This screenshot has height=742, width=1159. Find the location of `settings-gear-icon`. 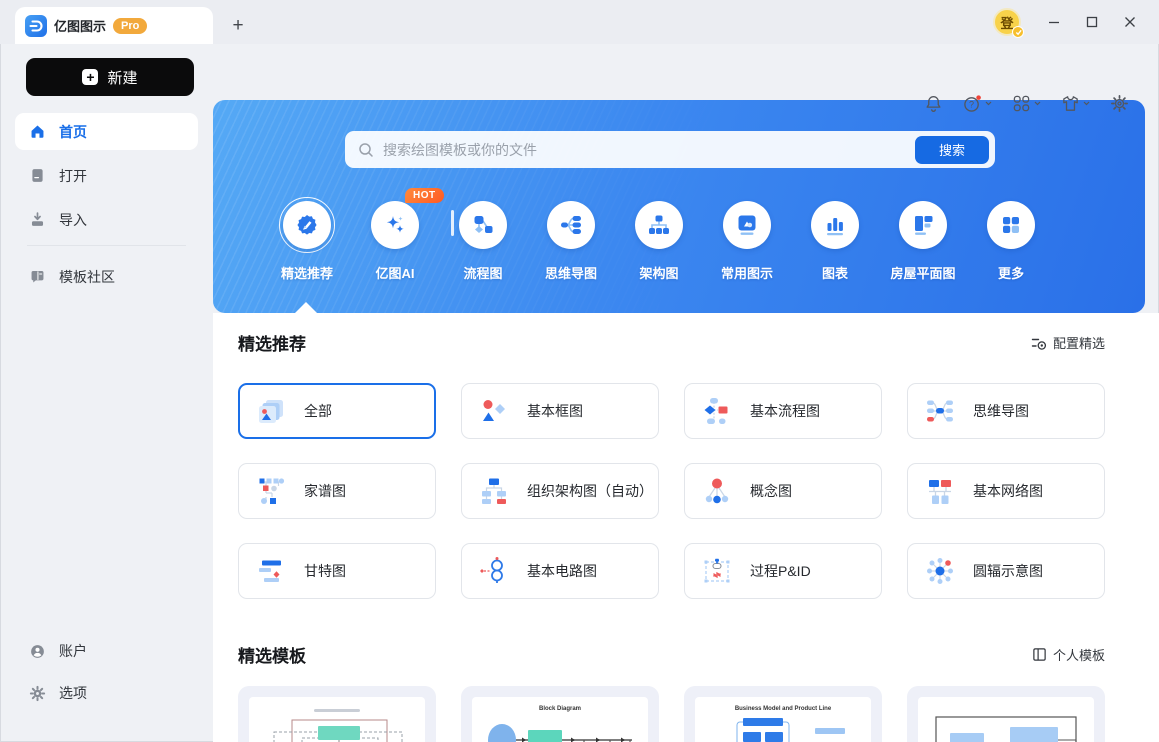

settings-gear-icon is located at coordinates (1119, 103).